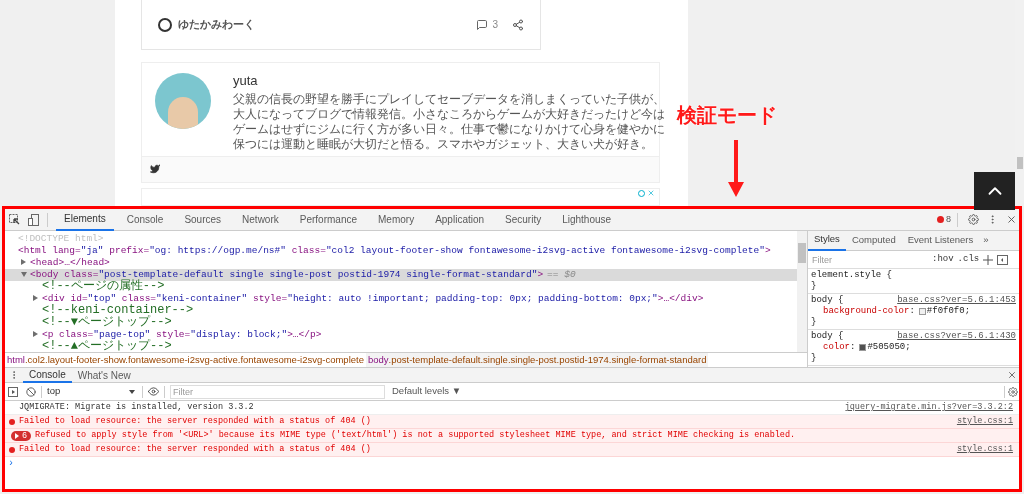 The width and height of the screenshot is (1024, 494). I want to click on breadcrumb-item: html.col2.layout-footer-show.fontawesome-i2svg-active.fontawesome-i2svg-complete, so click(185, 360).